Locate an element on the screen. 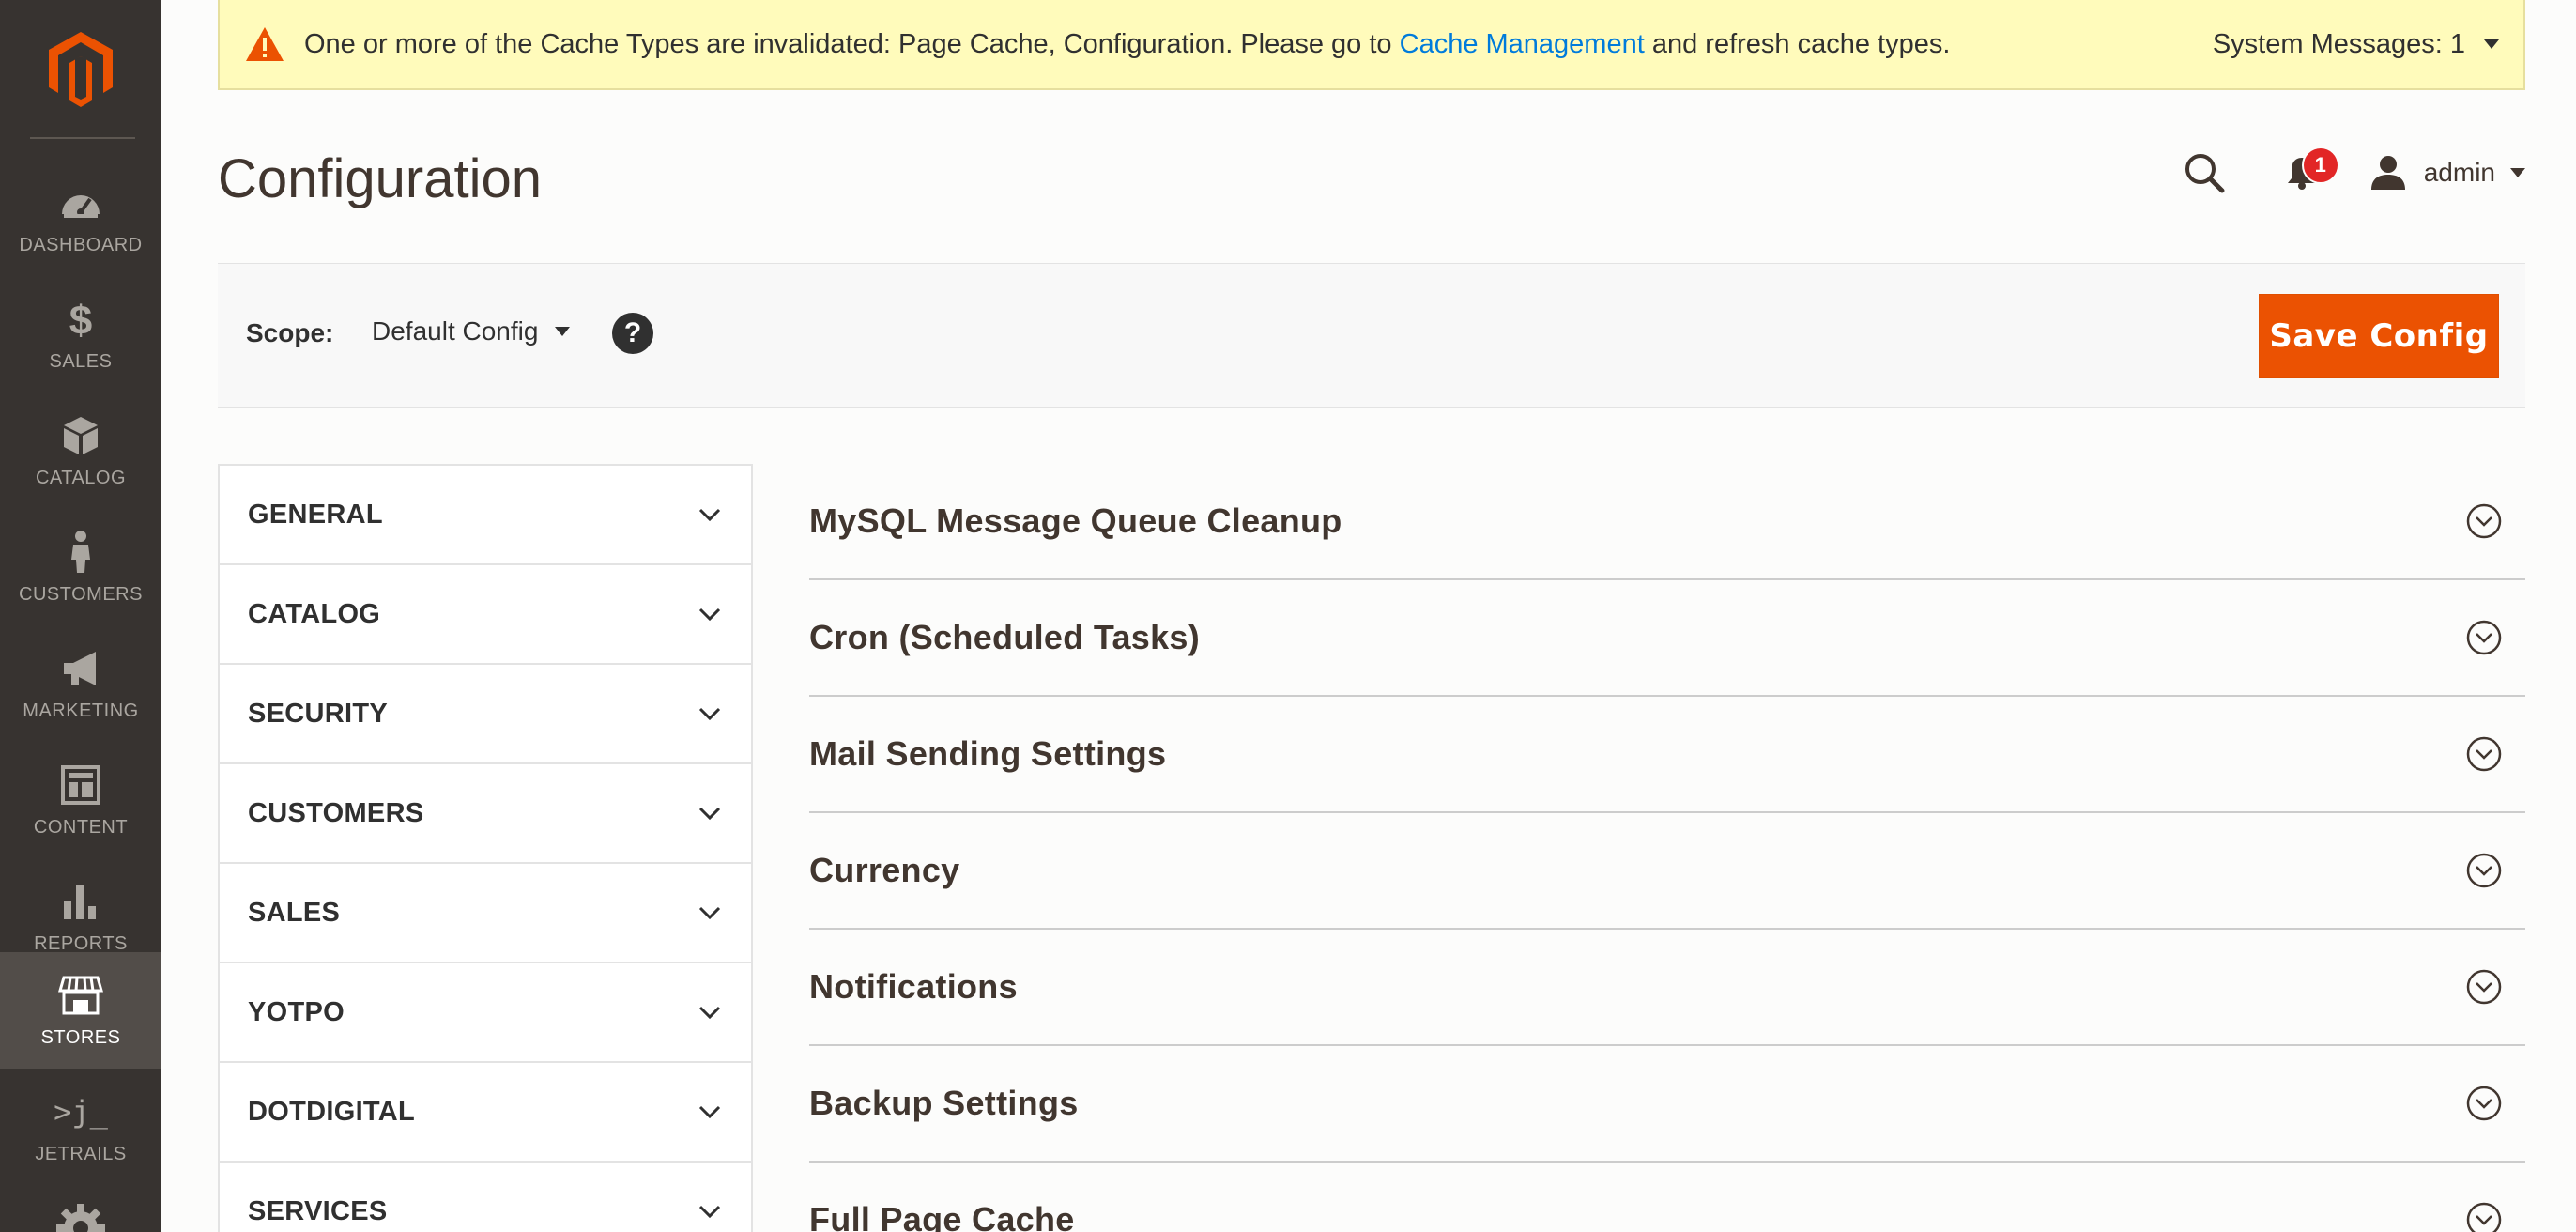 Image resolution: width=2576 pixels, height=1232 pixels. user-name: admin is located at coordinates (2459, 172).